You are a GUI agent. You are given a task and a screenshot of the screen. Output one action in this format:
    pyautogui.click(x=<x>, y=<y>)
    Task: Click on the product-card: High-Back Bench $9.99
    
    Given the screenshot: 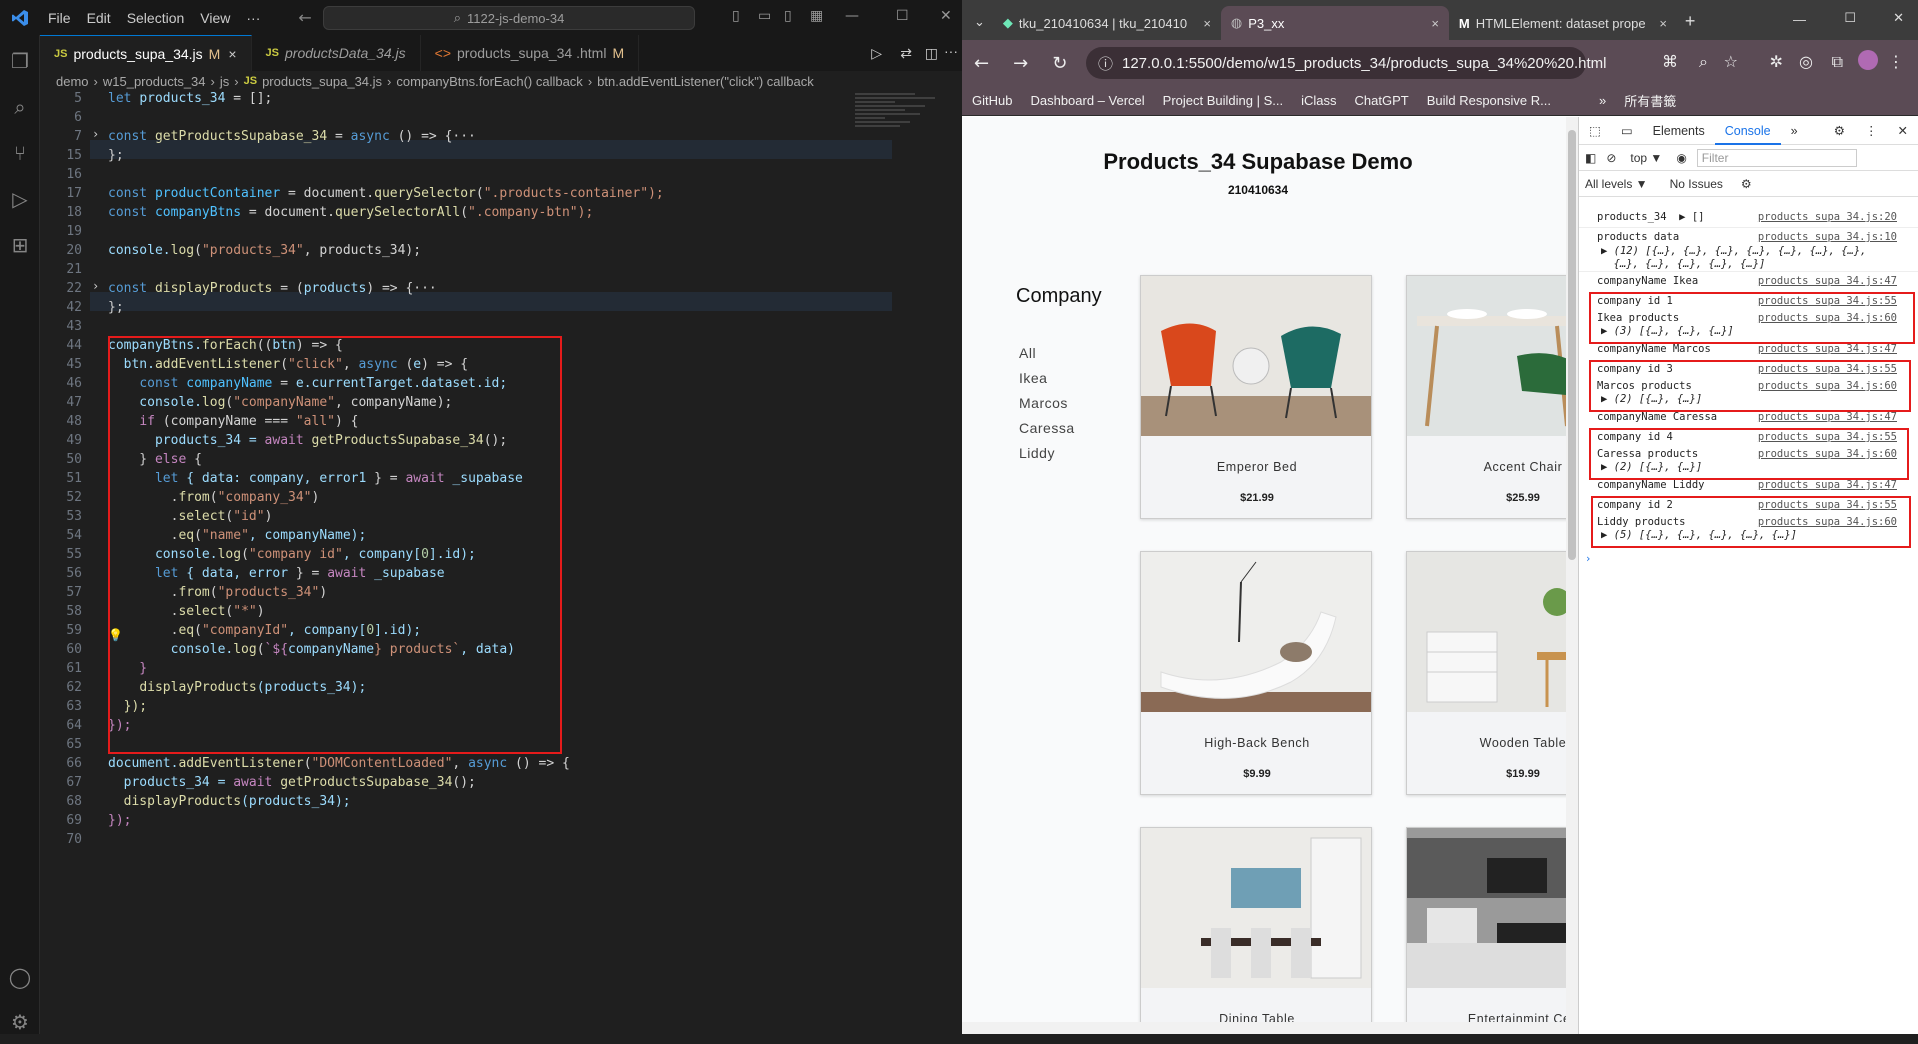 What is the action you would take?
    pyautogui.click(x=1256, y=673)
    